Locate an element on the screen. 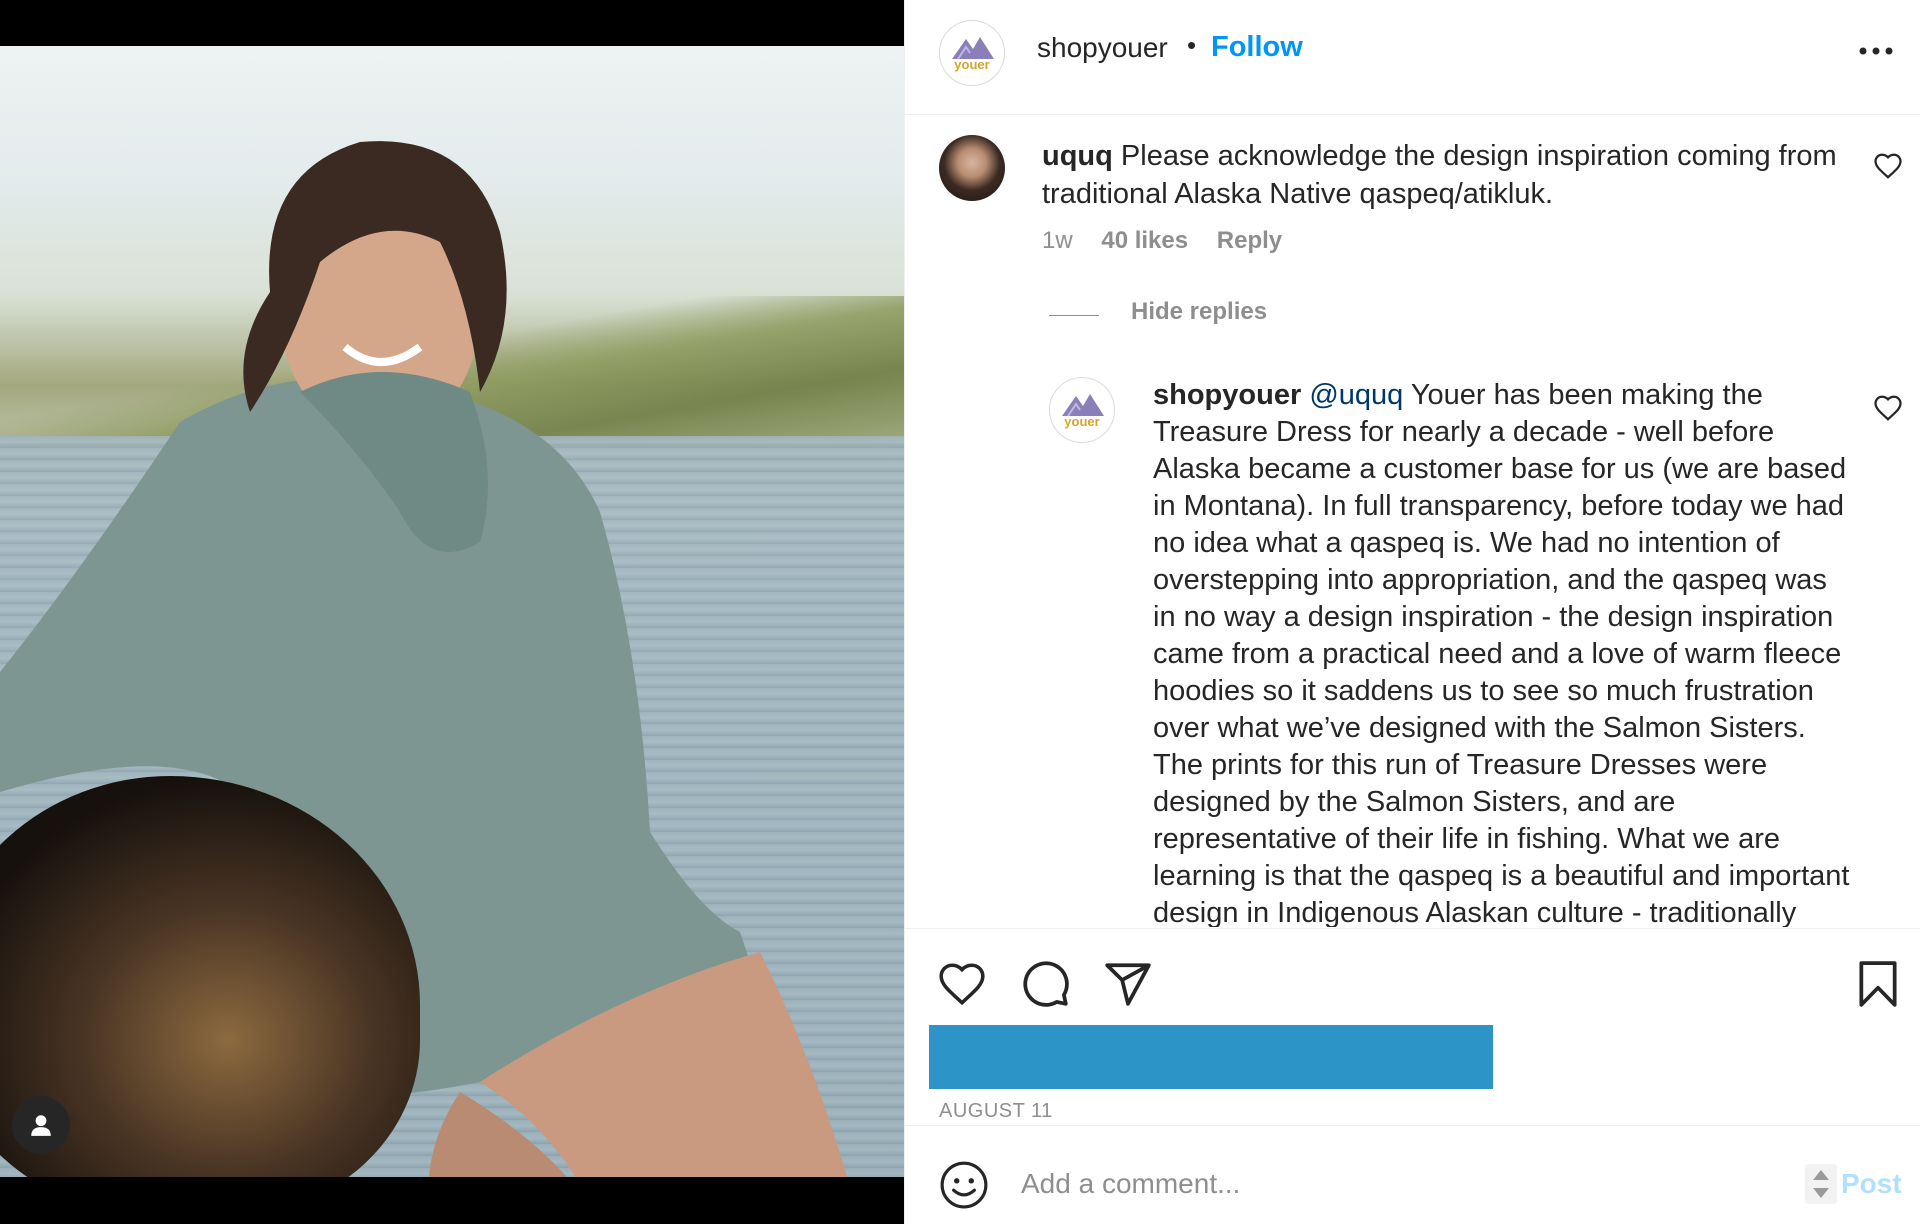 Image resolution: width=1920 pixels, height=1225 pixels. emoji-icon is located at coordinates (964, 1185).